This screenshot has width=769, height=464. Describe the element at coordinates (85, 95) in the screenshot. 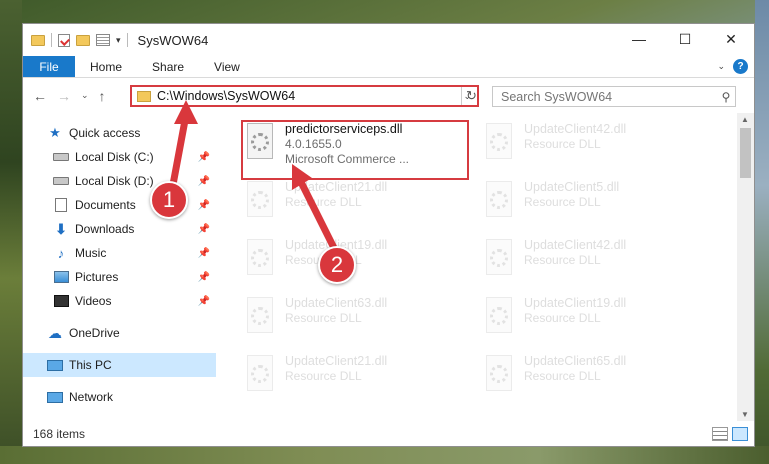

I see `recent-locations-chevron-icon: ⌄` at that location.